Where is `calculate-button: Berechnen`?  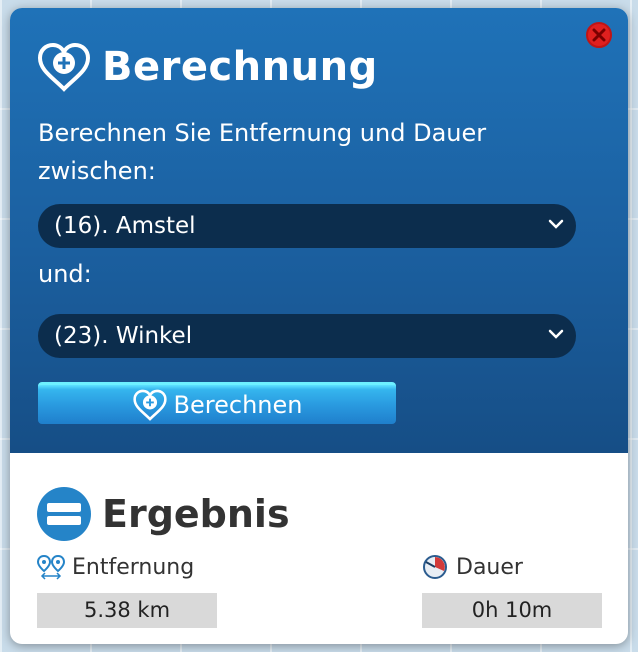
calculate-button: Berechnen is located at coordinates (217, 403).